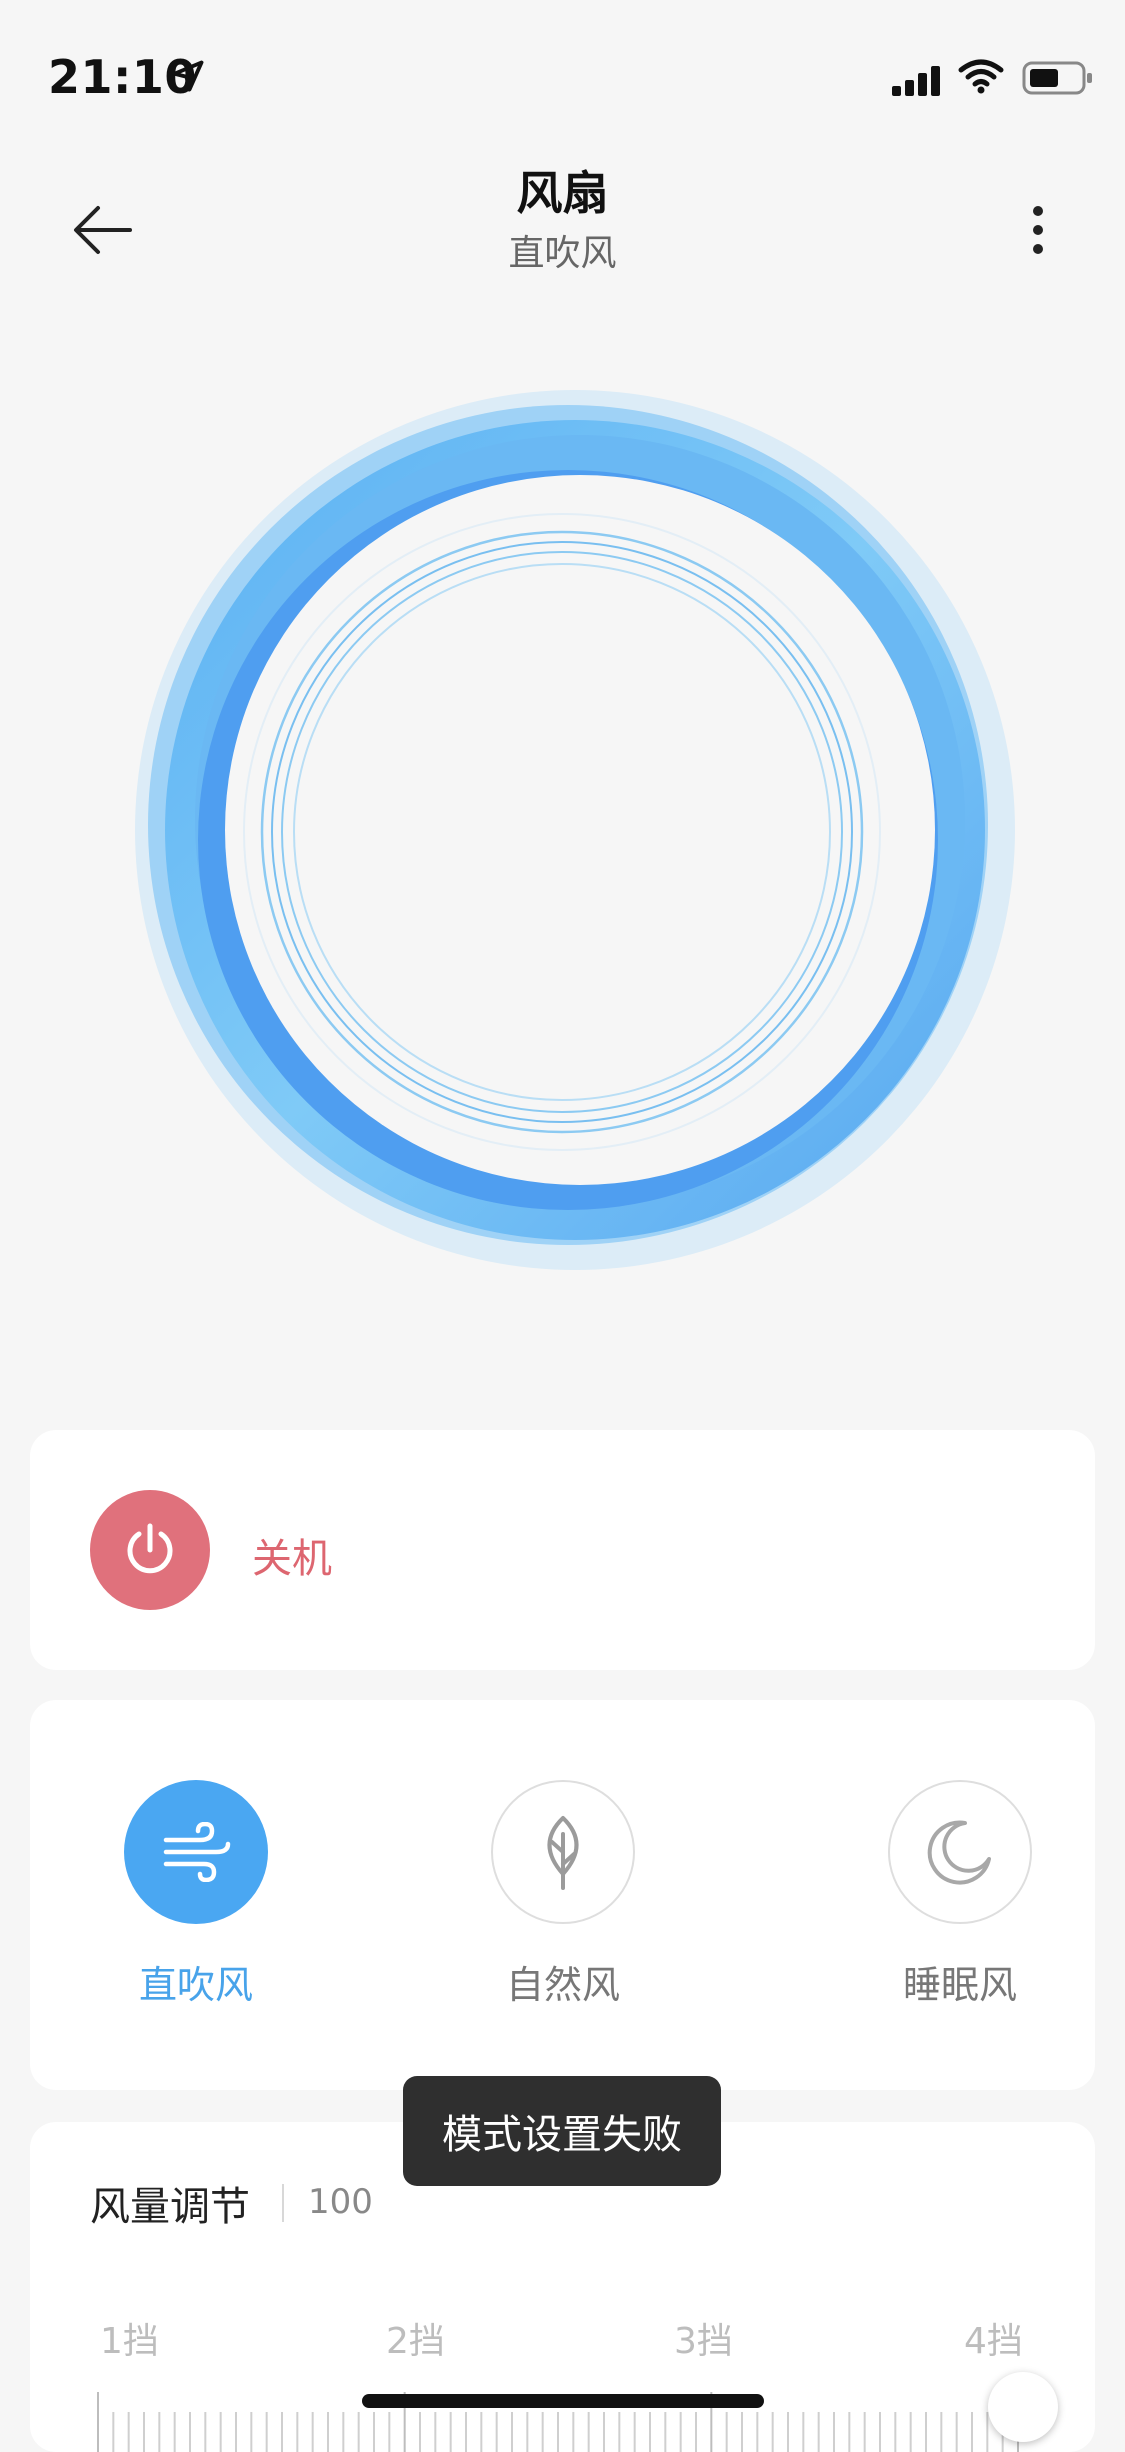  Describe the element at coordinates (562, 253) in the screenshot. I see `page-subtitle: 直吹风` at that location.